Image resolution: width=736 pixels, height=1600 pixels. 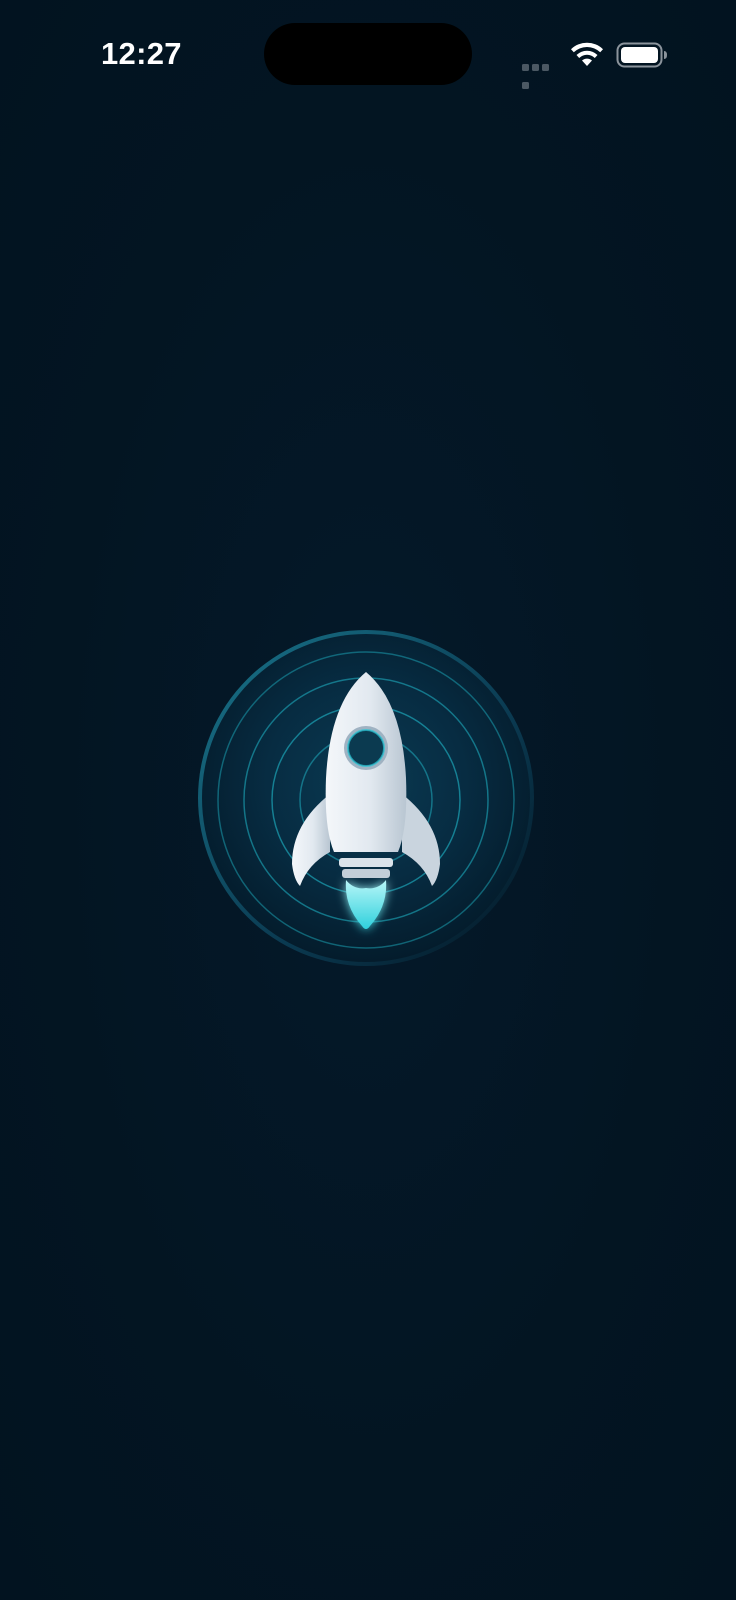 What do you see at coordinates (587, 54) in the screenshot?
I see `wifi-icon` at bounding box center [587, 54].